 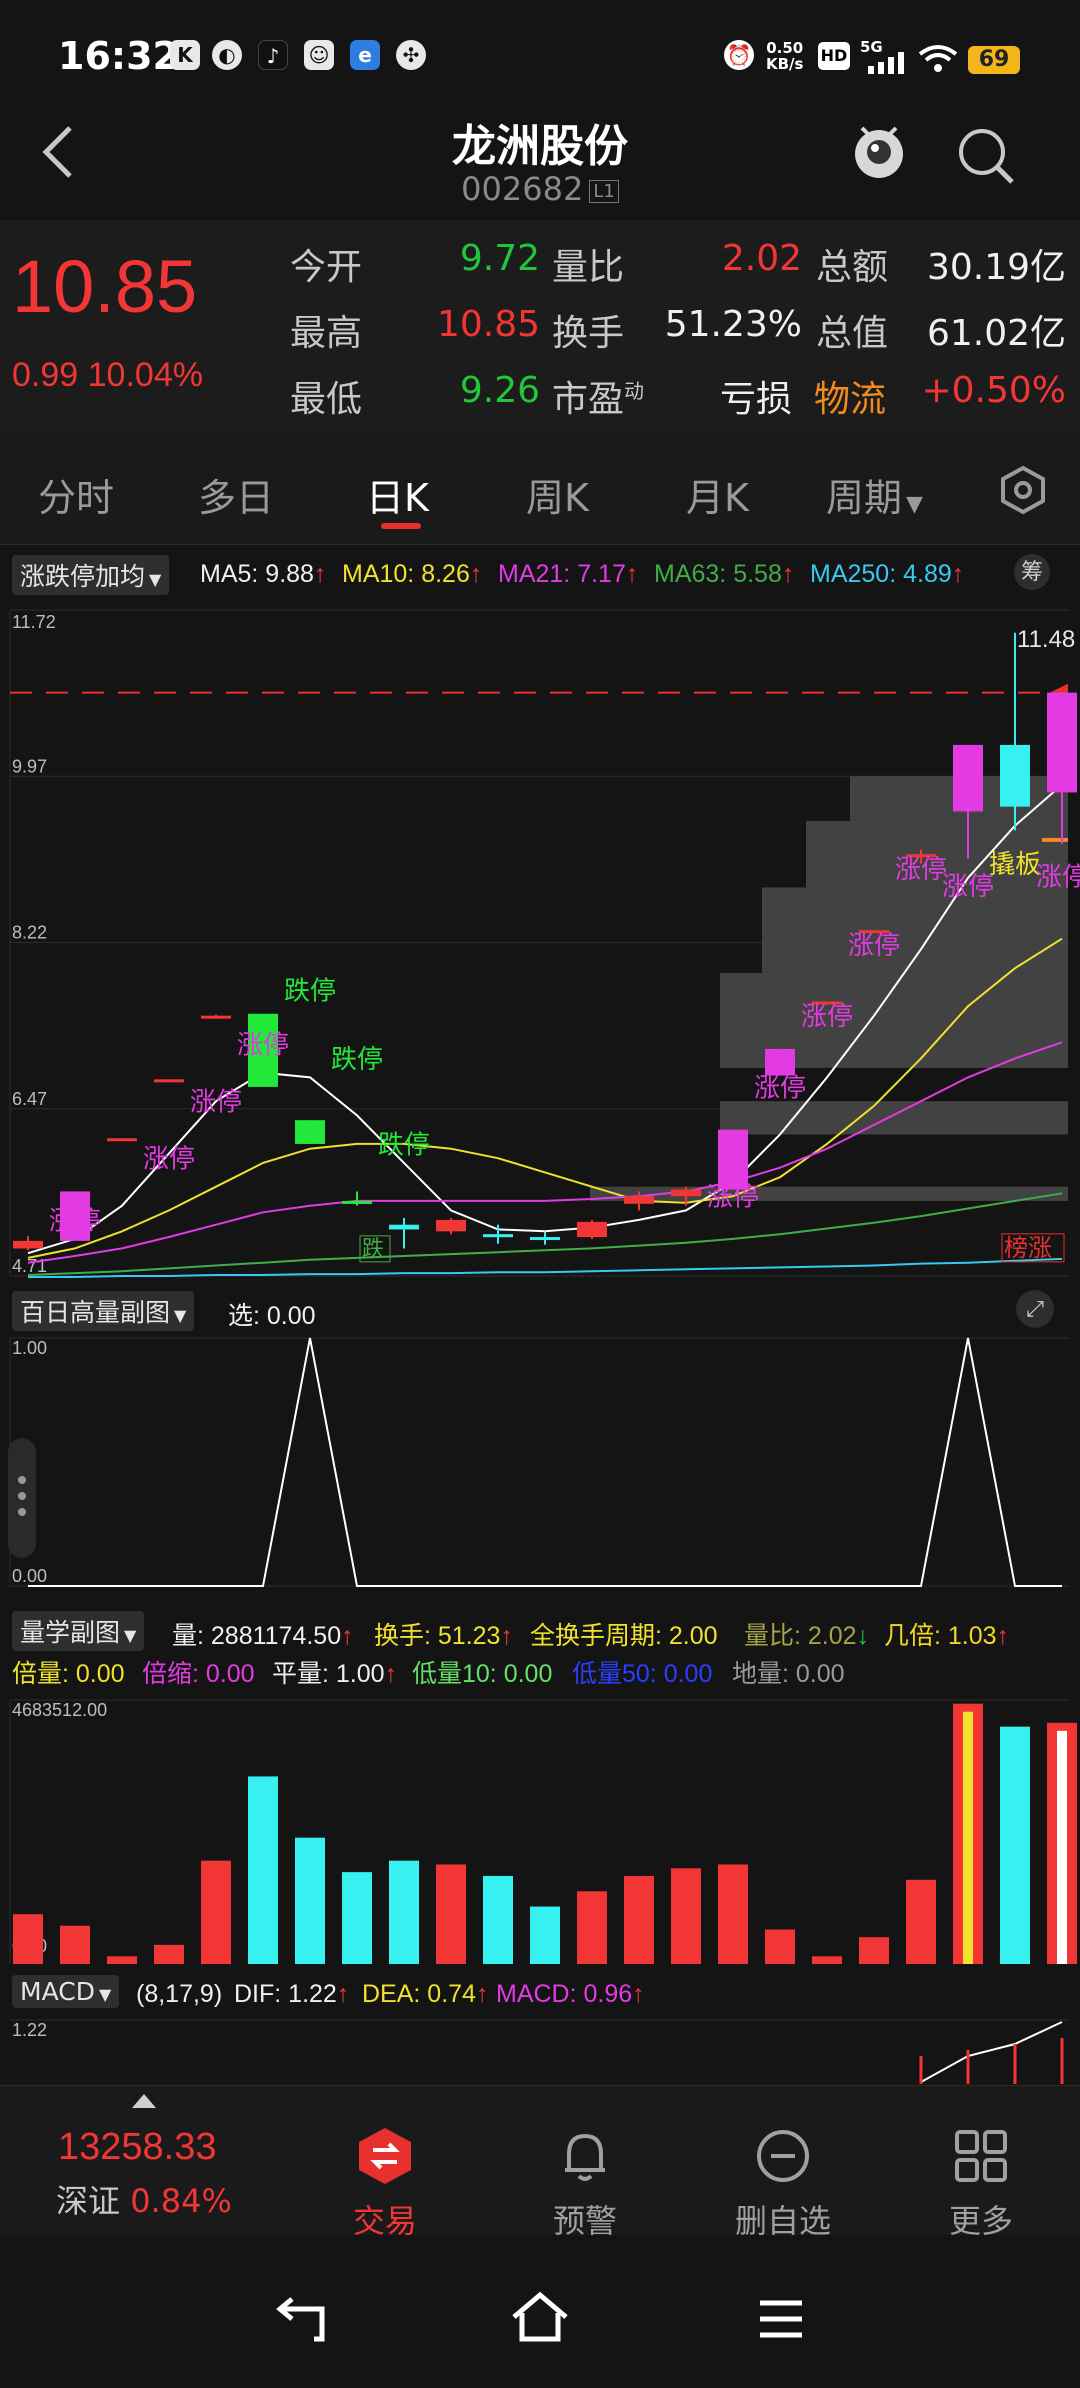 What do you see at coordinates (59, 1710) in the screenshot?
I see `vol-axis-top: 4683512.00` at bounding box center [59, 1710].